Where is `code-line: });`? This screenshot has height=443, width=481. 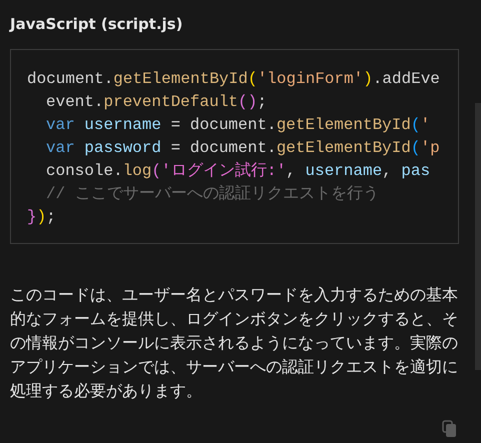
code-line: }); is located at coordinates (41, 217).